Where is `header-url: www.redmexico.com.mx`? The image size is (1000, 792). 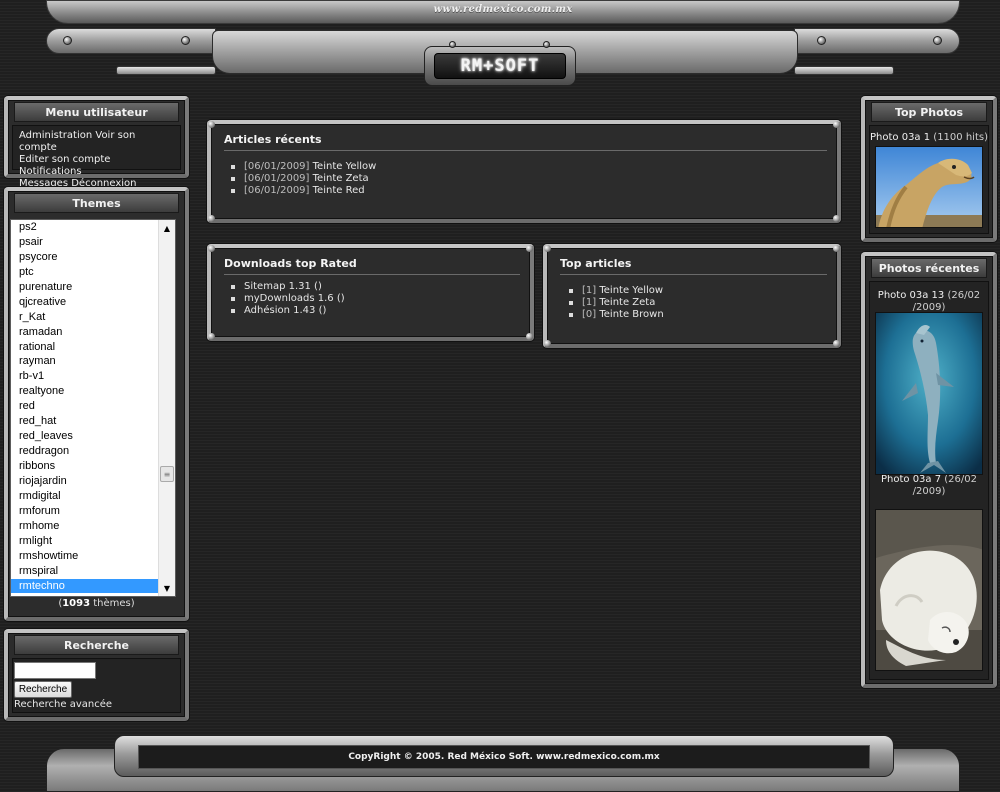
header-url: www.redmexico.com.mx is located at coordinates (503, 9).